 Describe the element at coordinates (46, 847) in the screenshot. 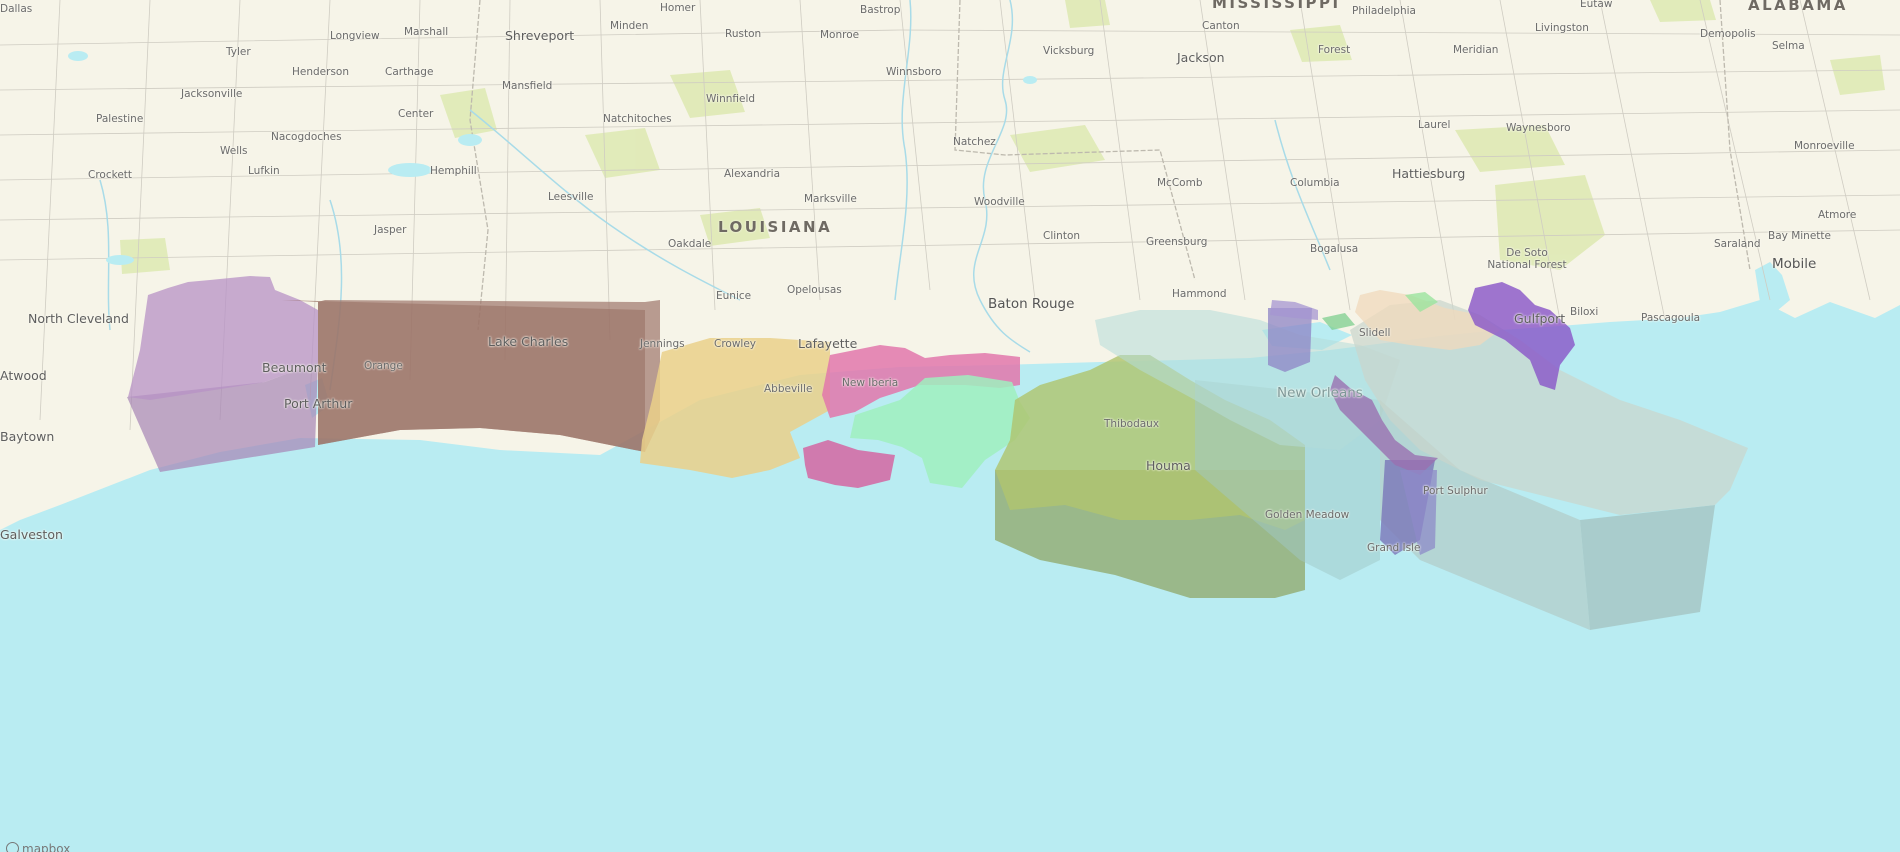

I see `attribution-text: mapbox` at that location.